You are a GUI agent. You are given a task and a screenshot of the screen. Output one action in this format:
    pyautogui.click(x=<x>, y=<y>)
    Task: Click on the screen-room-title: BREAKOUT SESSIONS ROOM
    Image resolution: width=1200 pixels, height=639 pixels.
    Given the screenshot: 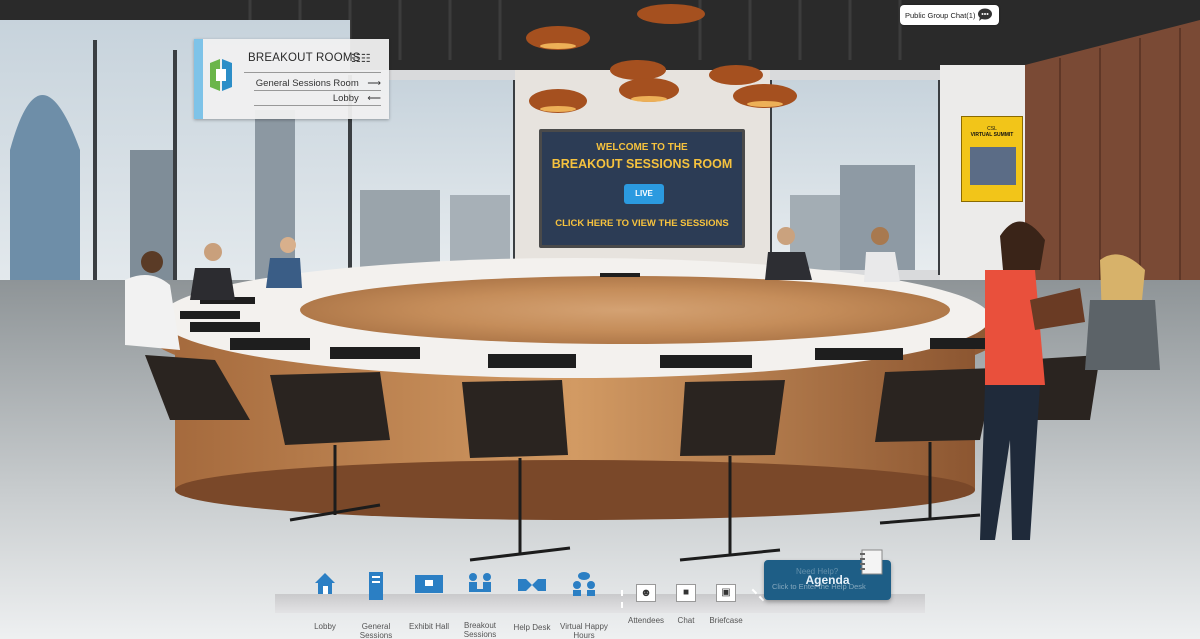 What is the action you would take?
    pyautogui.click(x=642, y=164)
    